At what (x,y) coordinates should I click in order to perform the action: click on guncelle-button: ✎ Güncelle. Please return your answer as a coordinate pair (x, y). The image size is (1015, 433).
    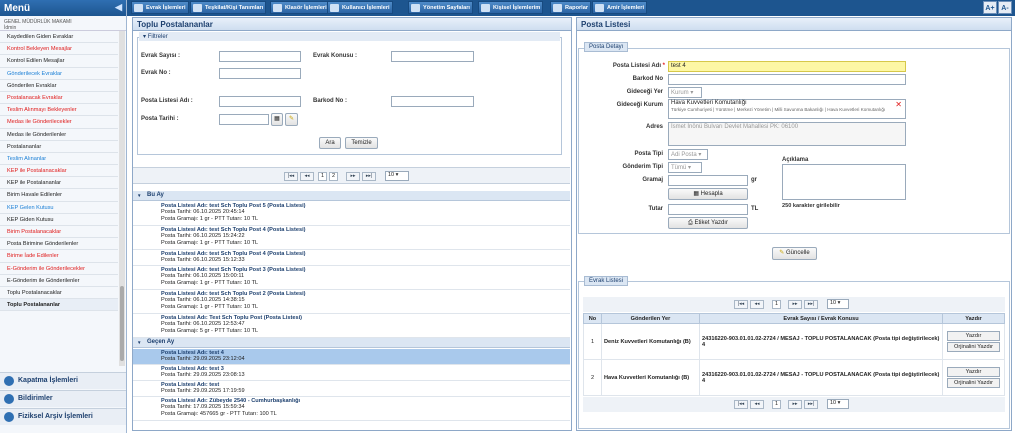
    Looking at the image, I should click on (794, 253).